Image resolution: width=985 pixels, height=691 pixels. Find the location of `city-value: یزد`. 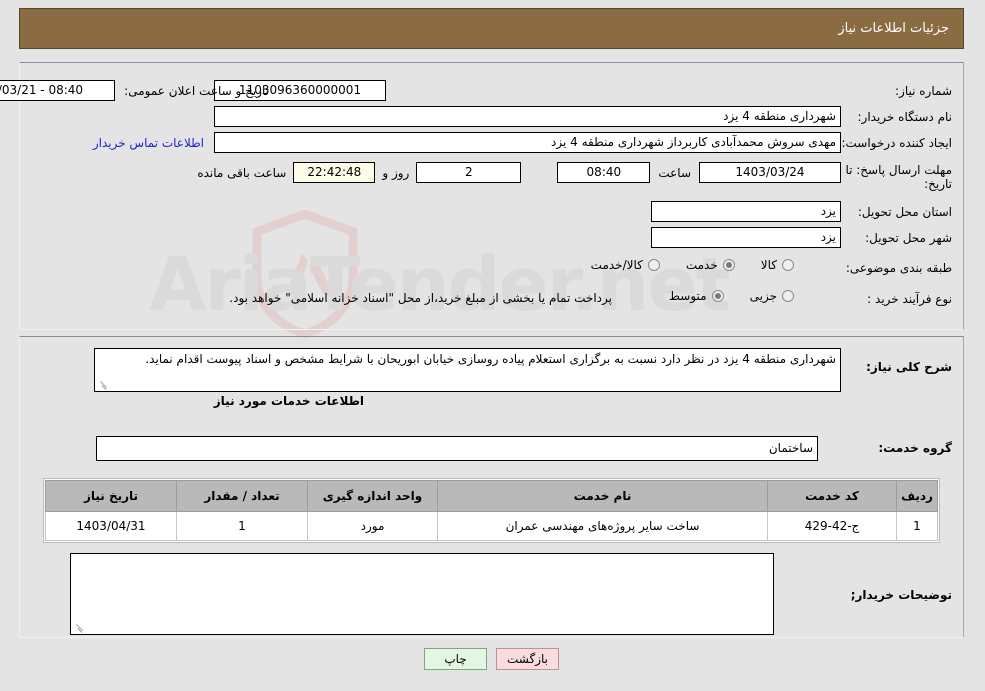

city-value: یزد is located at coordinates (747, 237).